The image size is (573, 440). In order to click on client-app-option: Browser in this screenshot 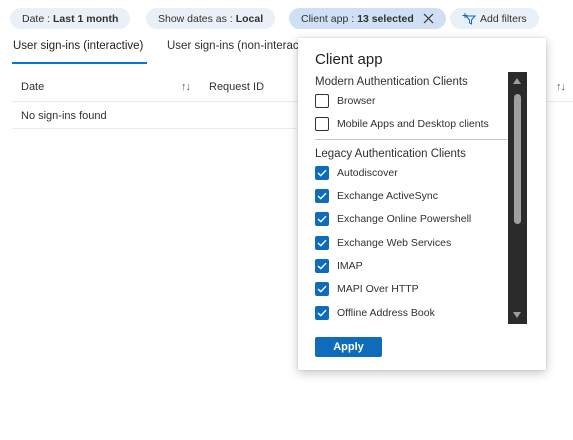, I will do `click(345, 101)`.